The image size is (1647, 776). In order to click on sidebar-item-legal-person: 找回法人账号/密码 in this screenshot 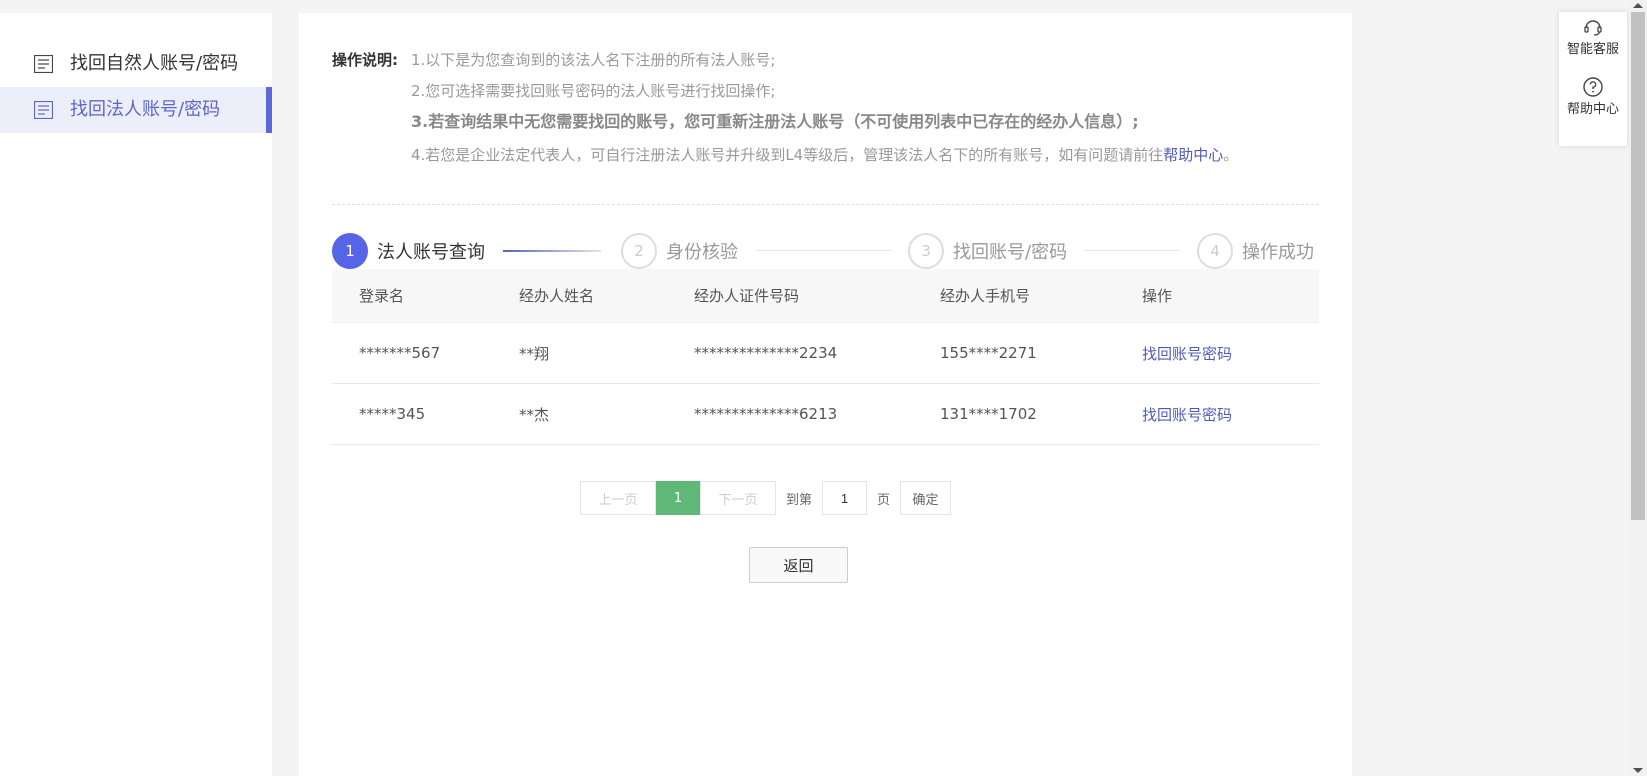, I will do `click(136, 110)`.